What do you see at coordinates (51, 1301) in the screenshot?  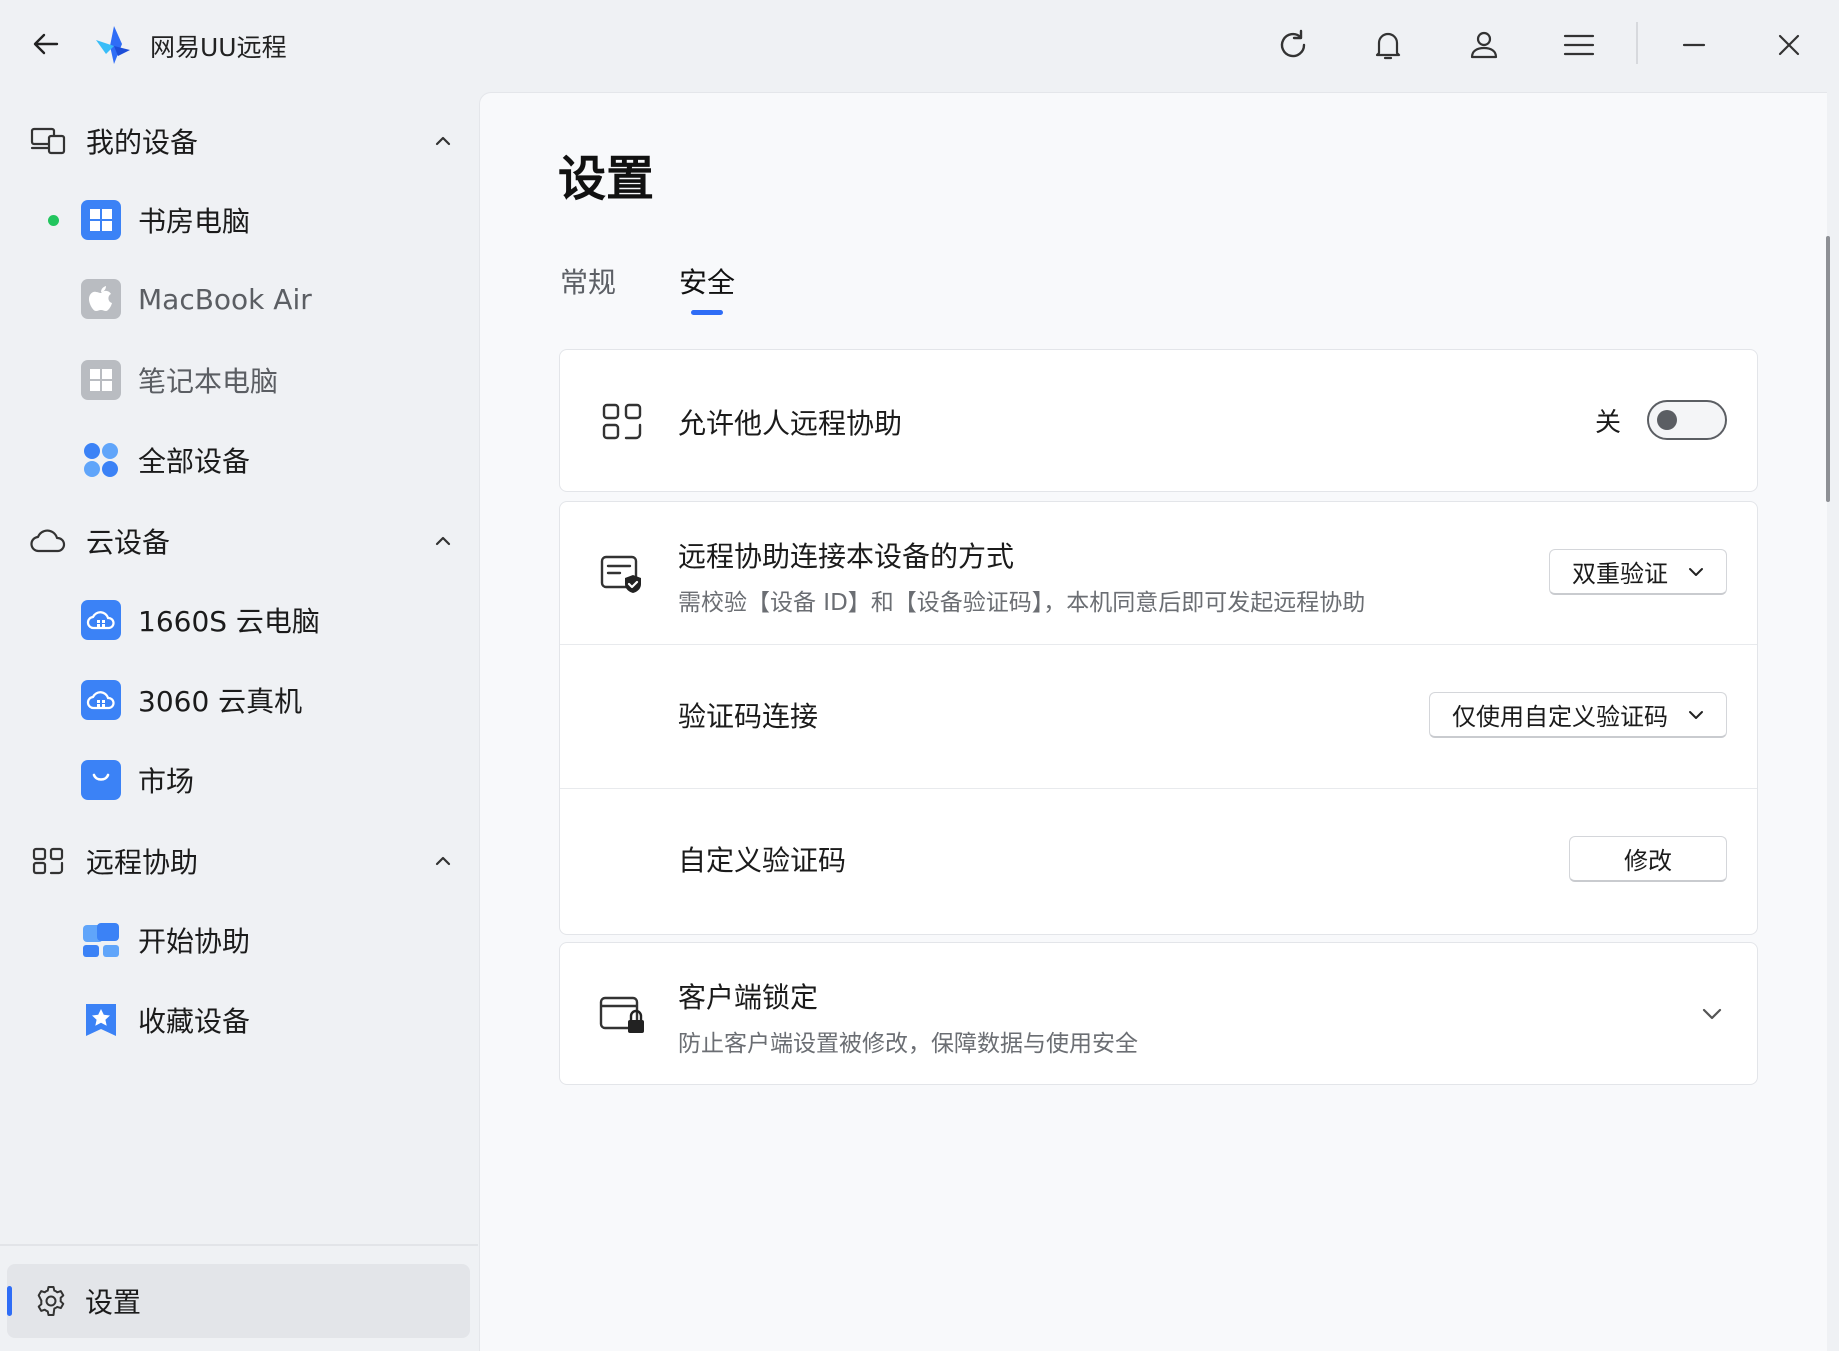 I see `gear-icon` at bounding box center [51, 1301].